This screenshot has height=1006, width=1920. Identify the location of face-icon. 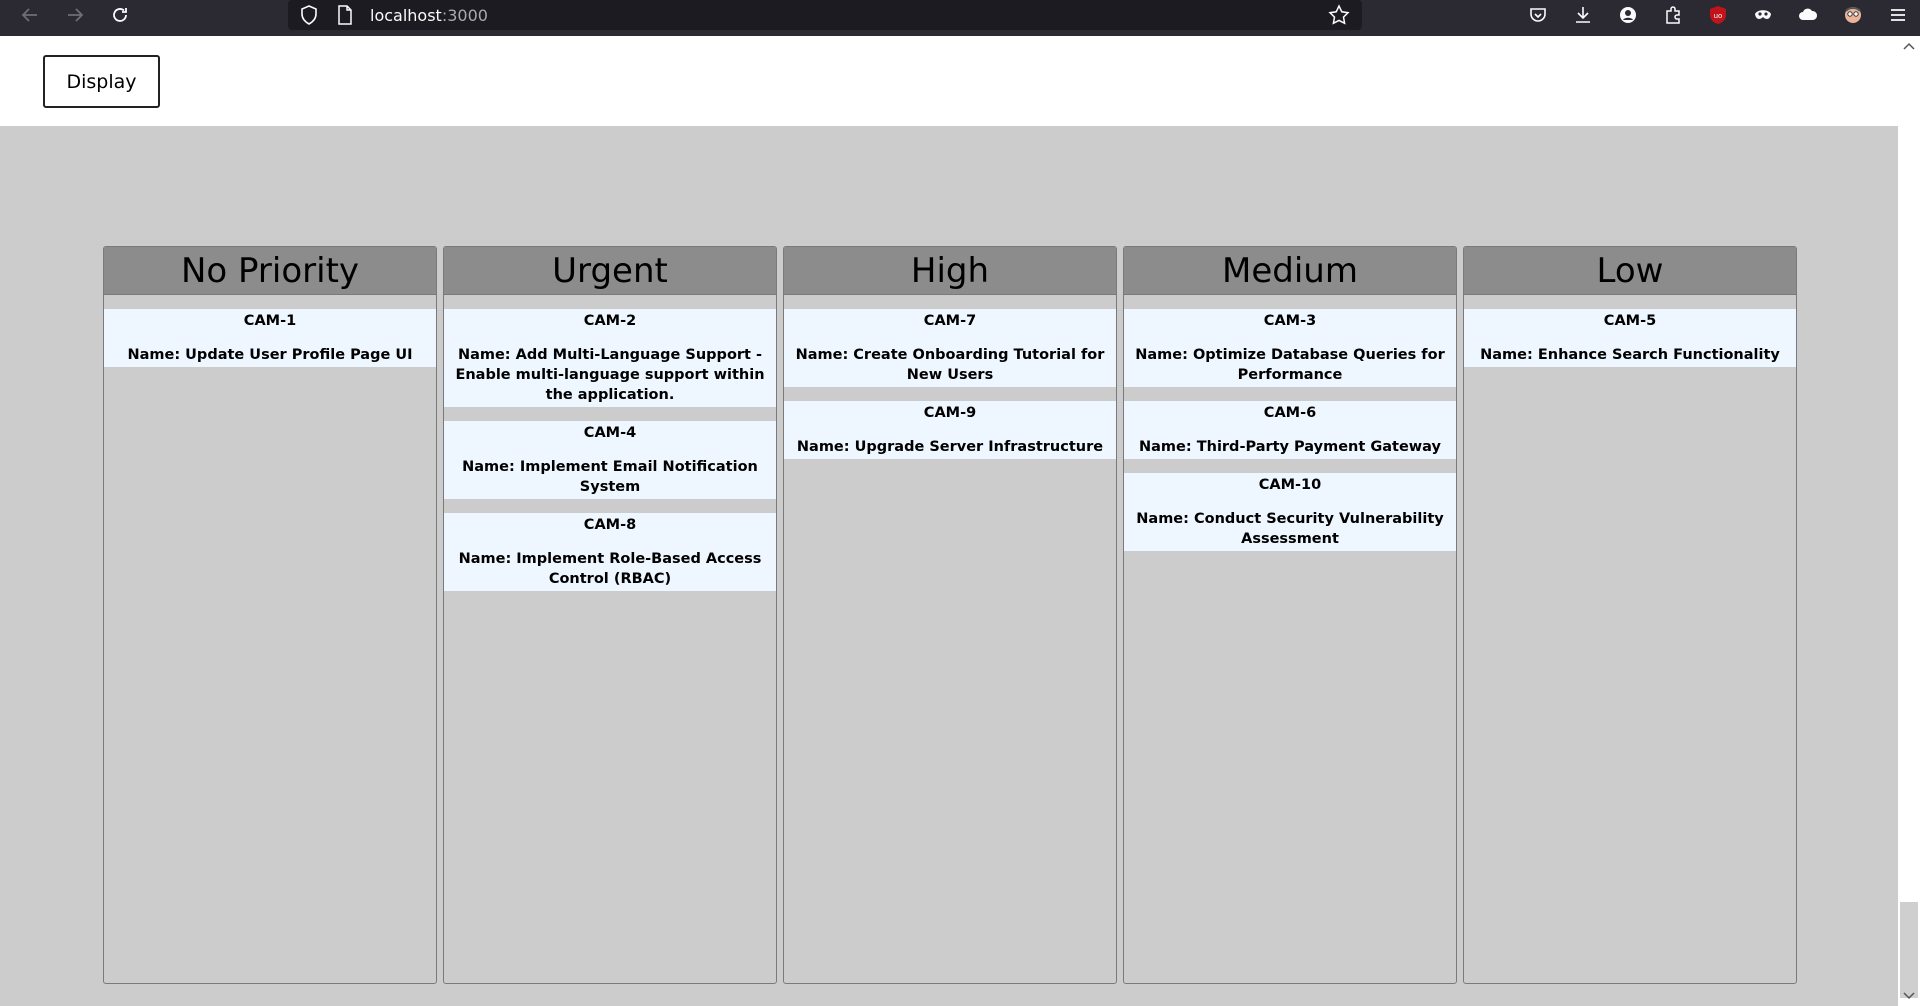
(1852, 15).